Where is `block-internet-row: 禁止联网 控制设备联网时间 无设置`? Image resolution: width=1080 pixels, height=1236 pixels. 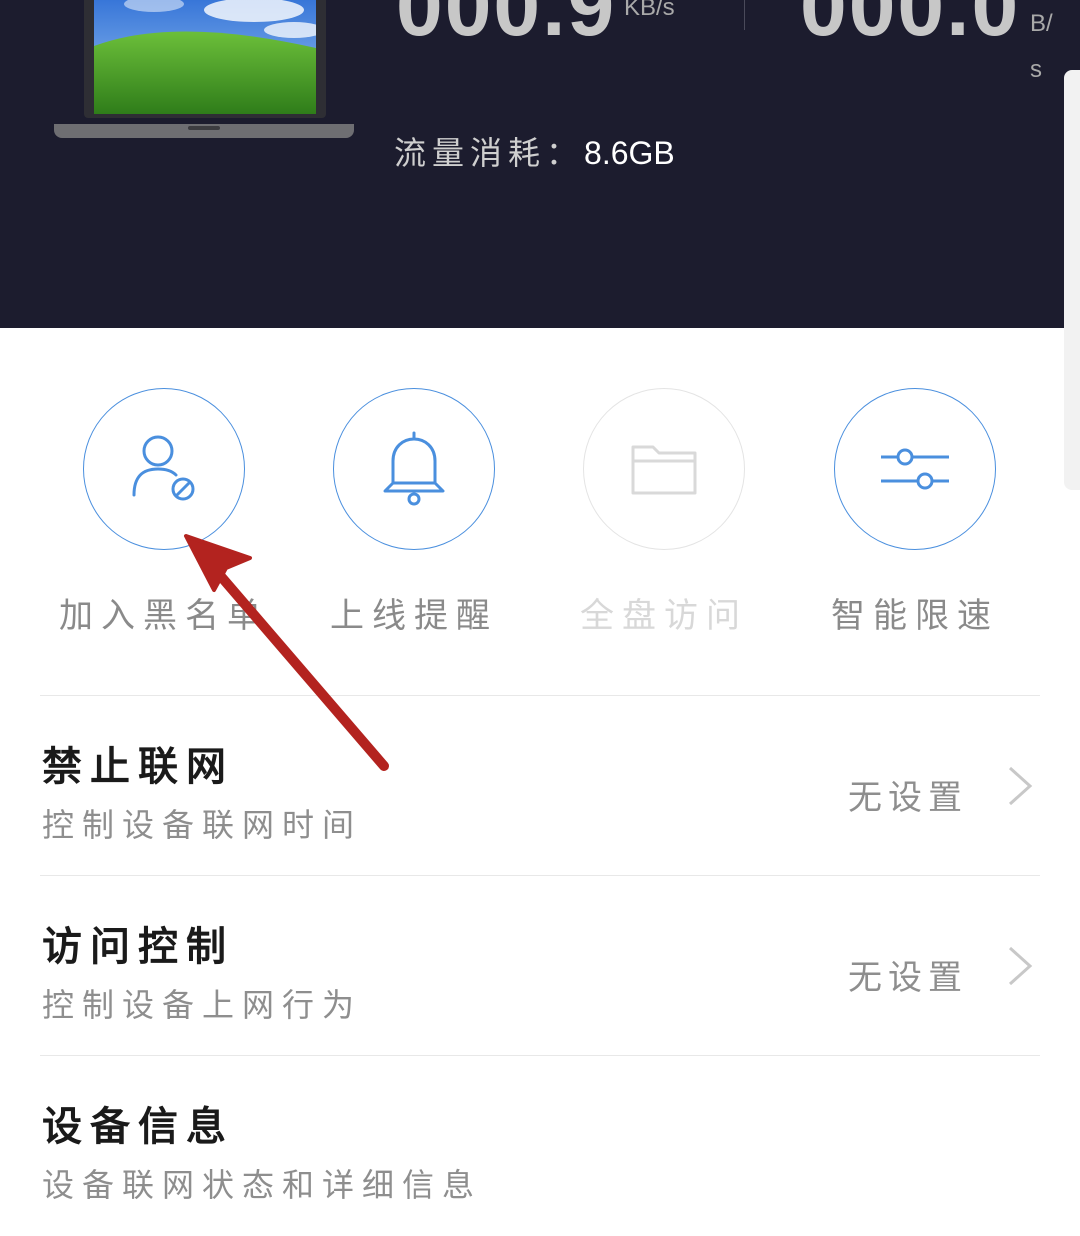 block-internet-row: 禁止联网 控制设备联网时间 无设置 is located at coordinates (540, 786).